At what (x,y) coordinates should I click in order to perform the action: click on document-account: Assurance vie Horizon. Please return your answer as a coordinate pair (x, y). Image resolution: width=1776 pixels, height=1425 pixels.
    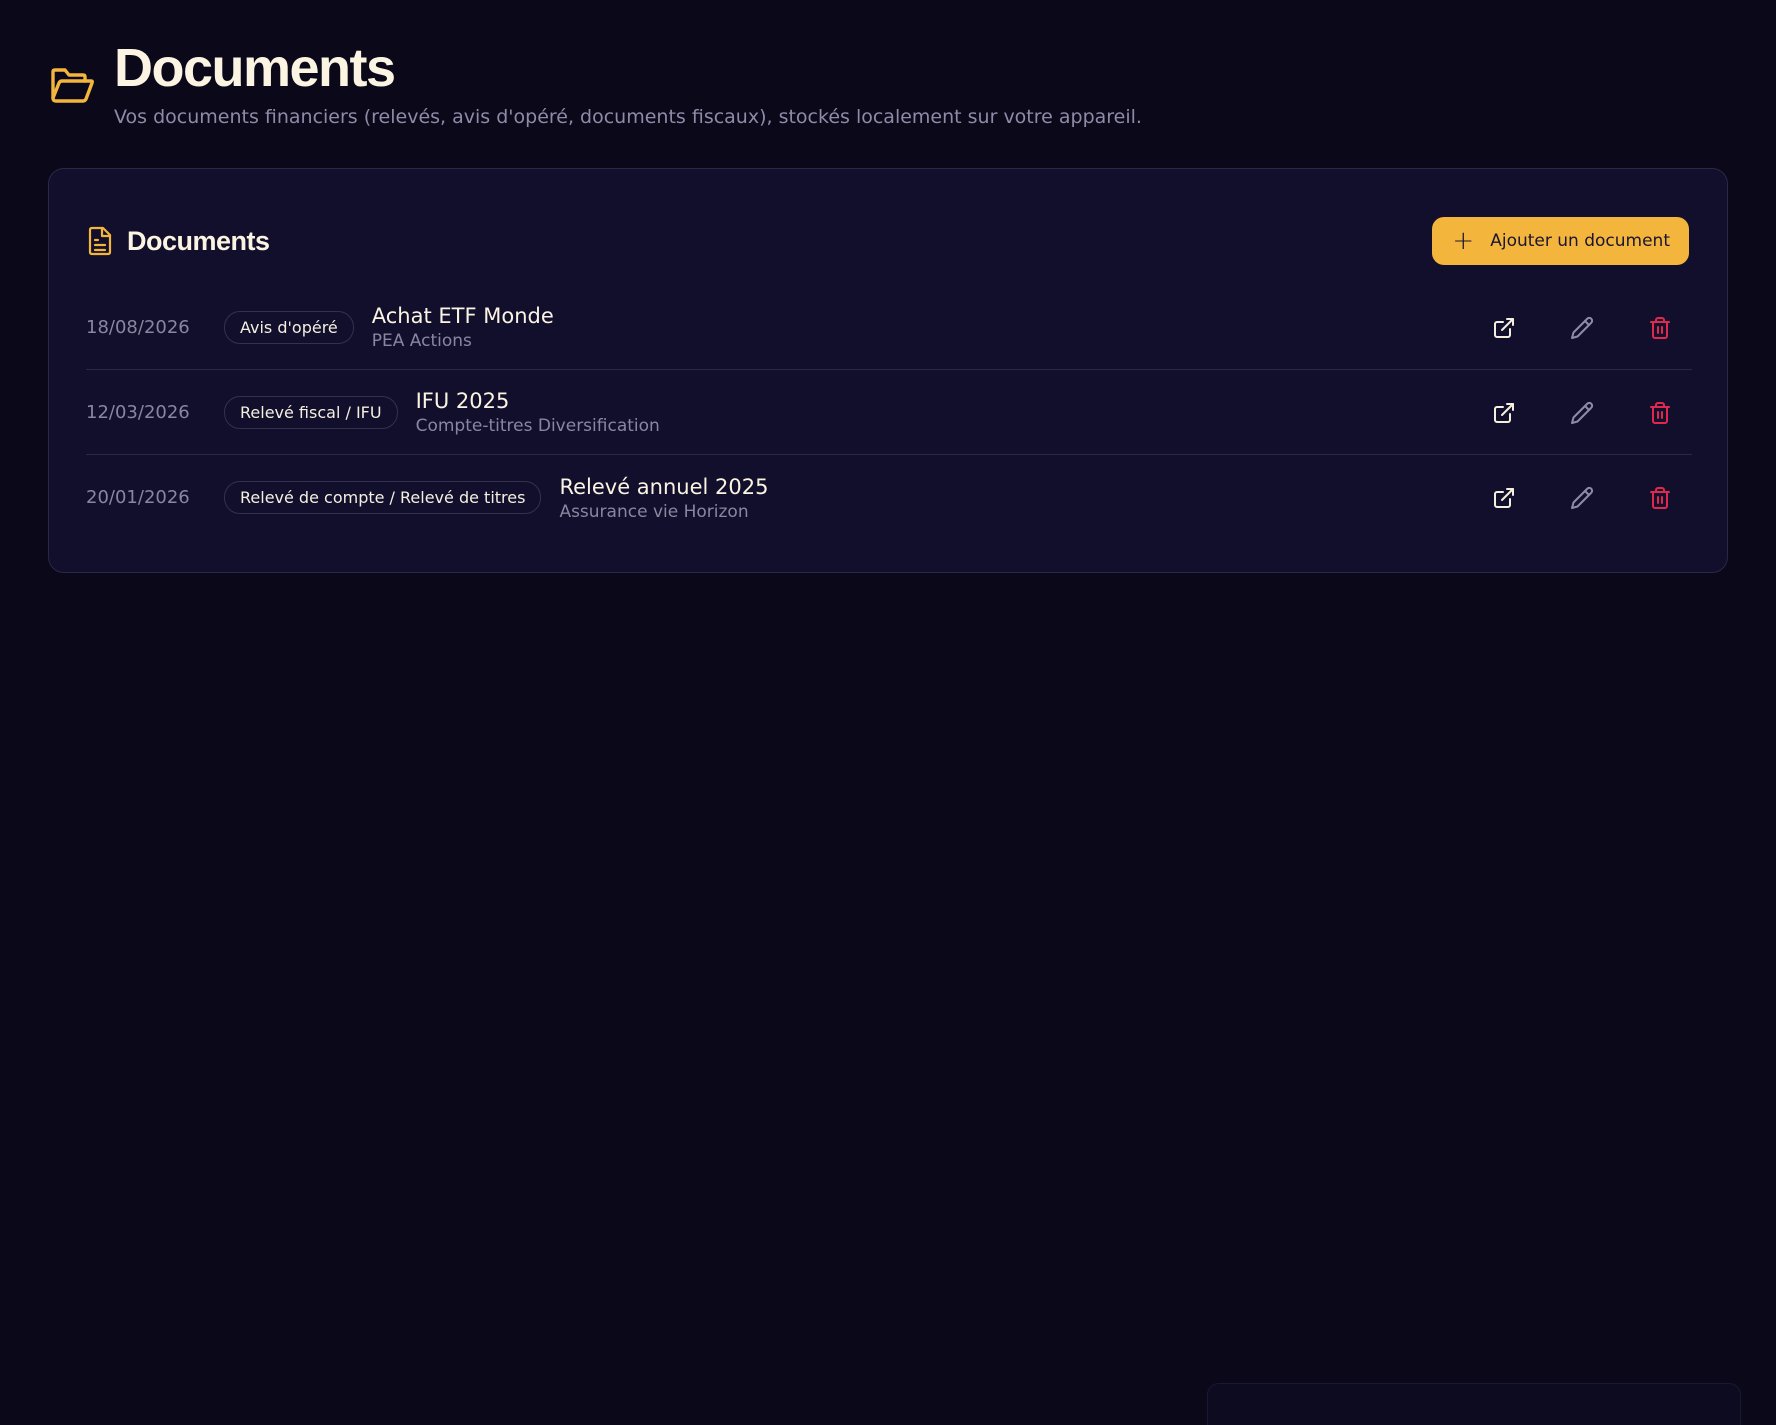
    Looking at the image, I should click on (654, 511).